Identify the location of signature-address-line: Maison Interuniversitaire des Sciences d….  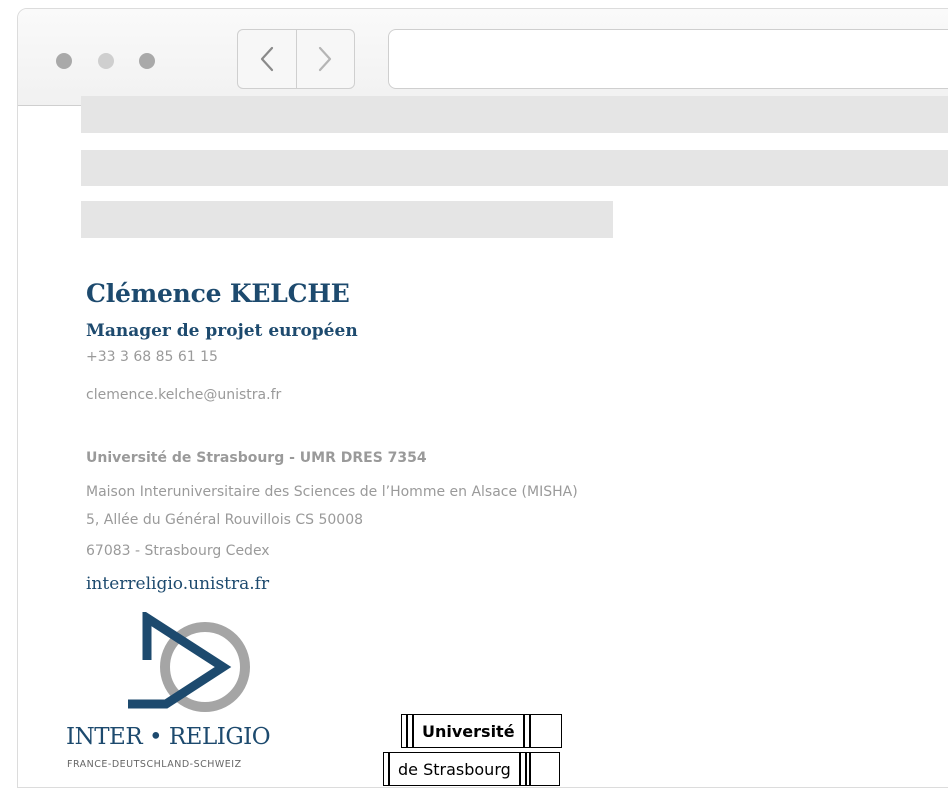
(332, 492).